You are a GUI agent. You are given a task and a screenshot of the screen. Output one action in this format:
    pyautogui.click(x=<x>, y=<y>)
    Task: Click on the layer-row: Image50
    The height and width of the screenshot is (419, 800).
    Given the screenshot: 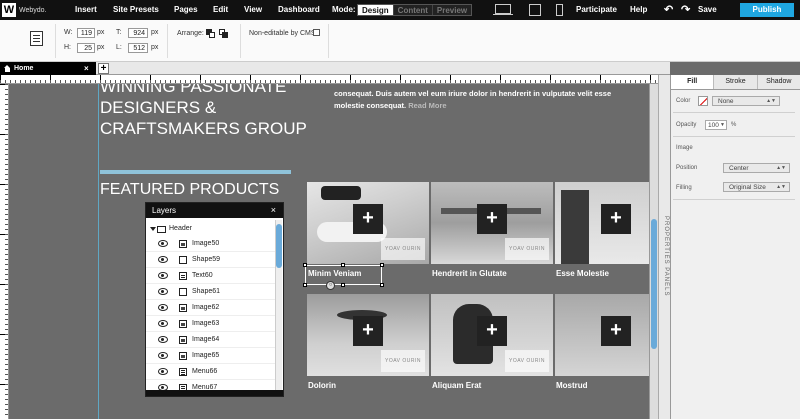 What is the action you would take?
    pyautogui.click(x=210, y=244)
    